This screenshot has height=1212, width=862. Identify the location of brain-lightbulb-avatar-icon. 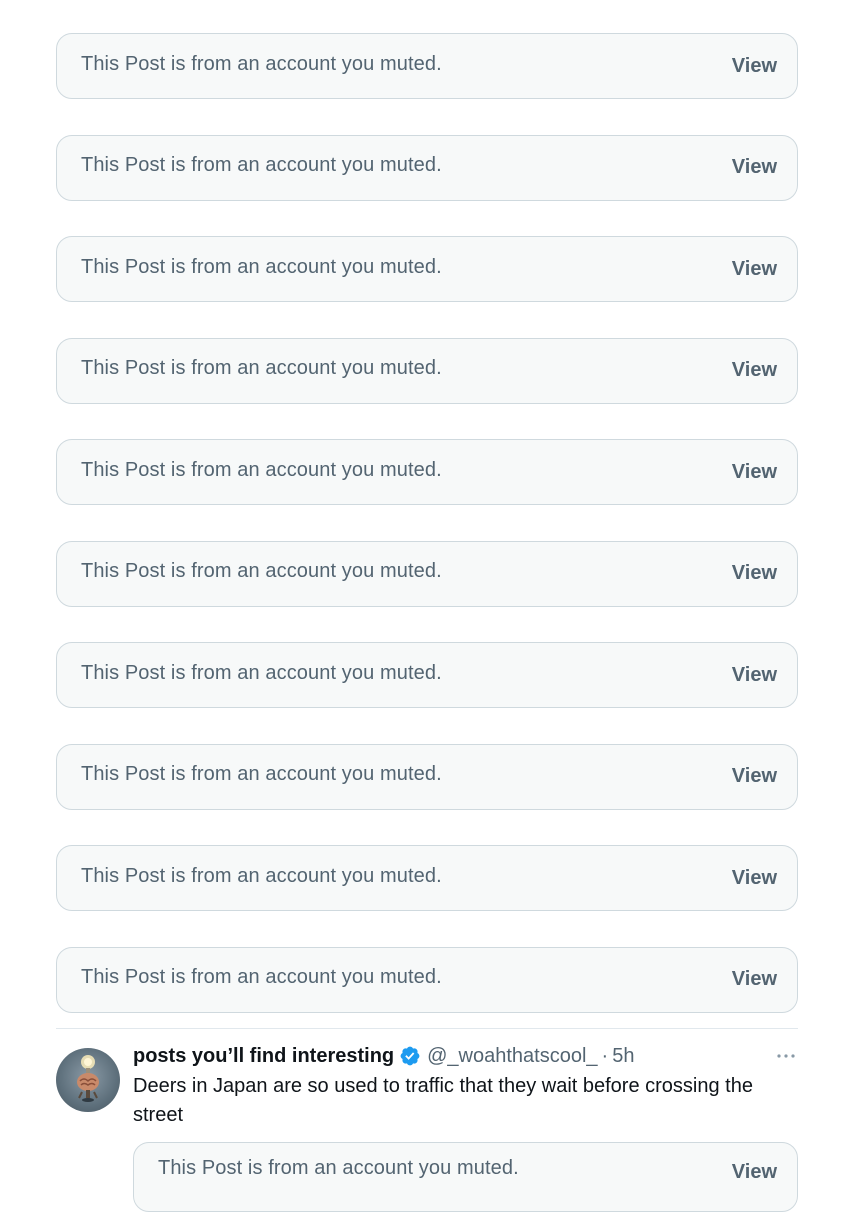
(88, 1078).